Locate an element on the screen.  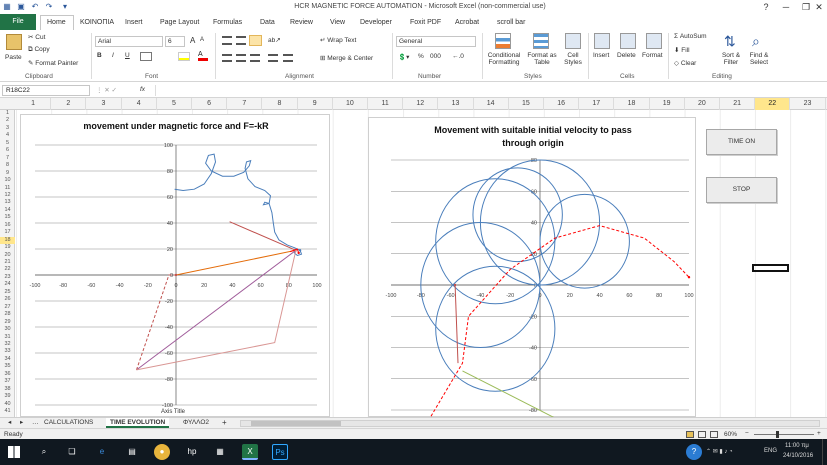
sort-filter-label: Sort & Filter is located at coordinates (731, 59).